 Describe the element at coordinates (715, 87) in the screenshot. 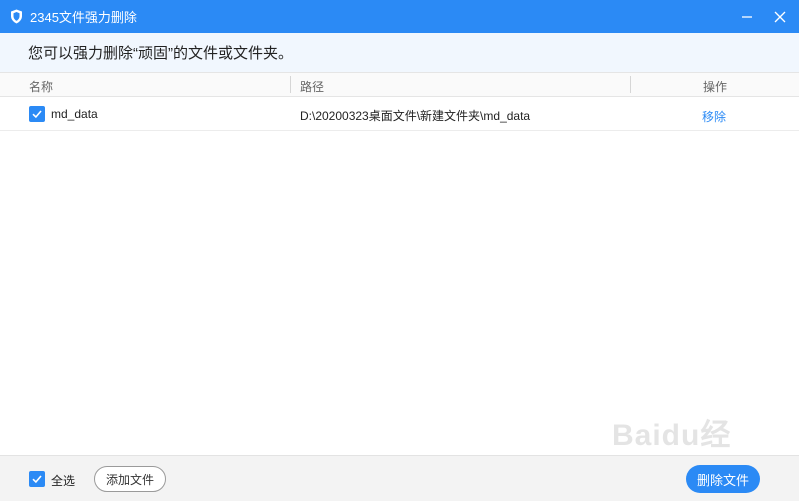

I see `column-header-action: 操作` at that location.